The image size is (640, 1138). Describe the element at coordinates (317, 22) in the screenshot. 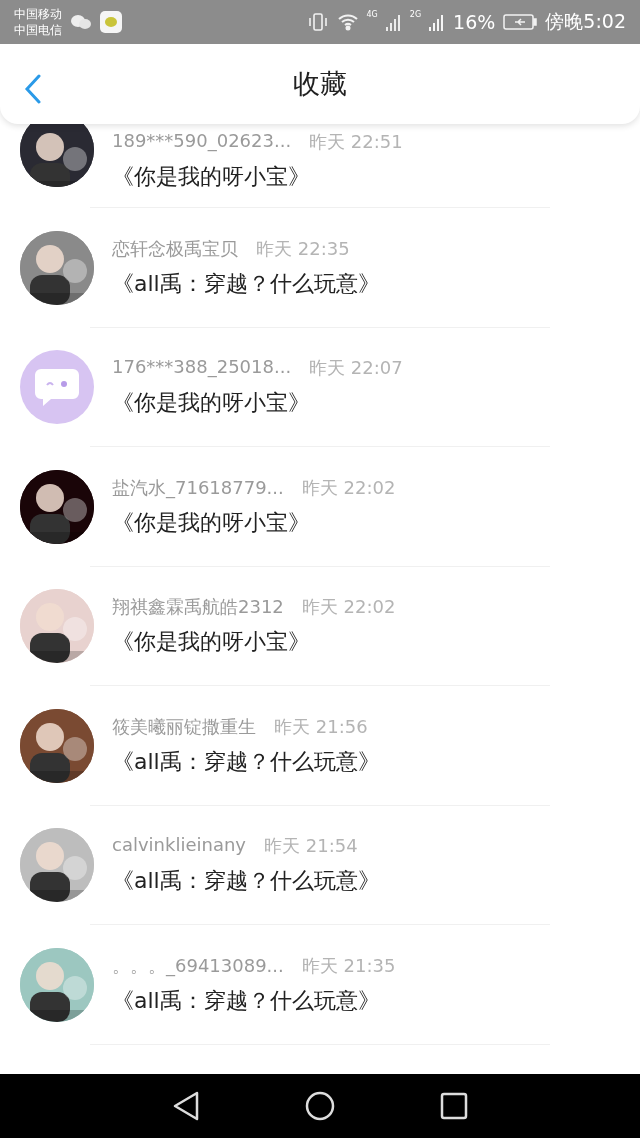

I see `vibrate-icon` at that location.